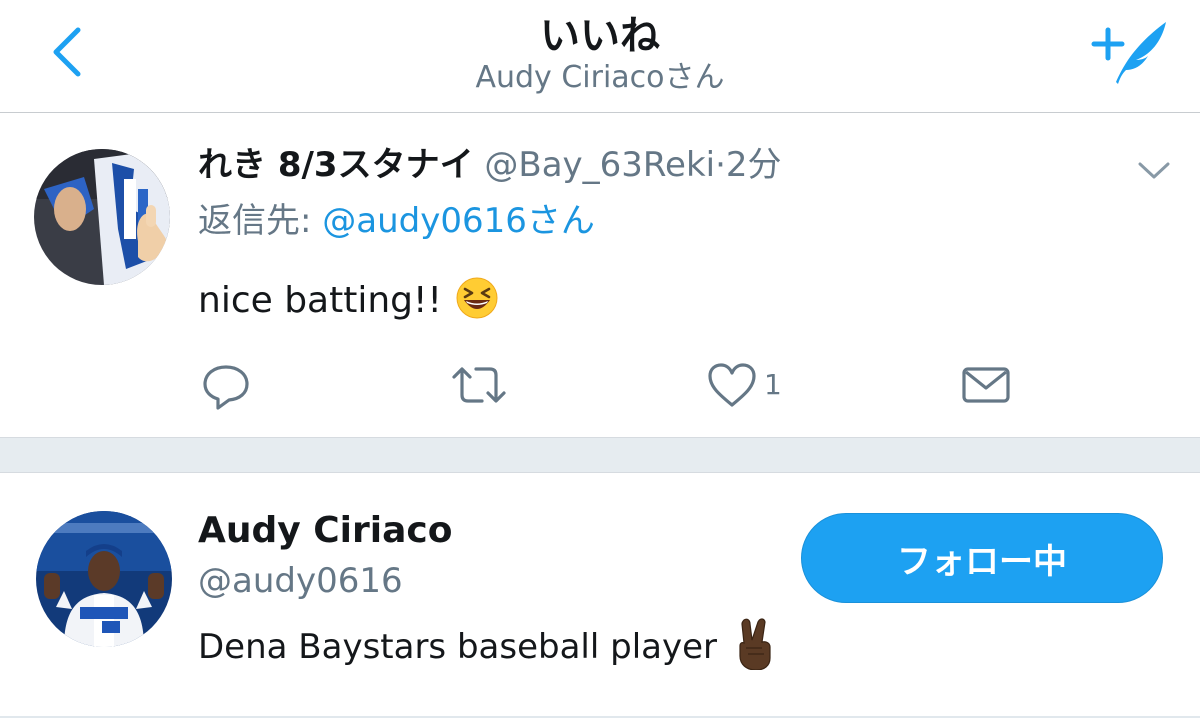  Describe the element at coordinates (320, 300) in the screenshot. I see `tweet-text-content: nice batting!!` at that location.